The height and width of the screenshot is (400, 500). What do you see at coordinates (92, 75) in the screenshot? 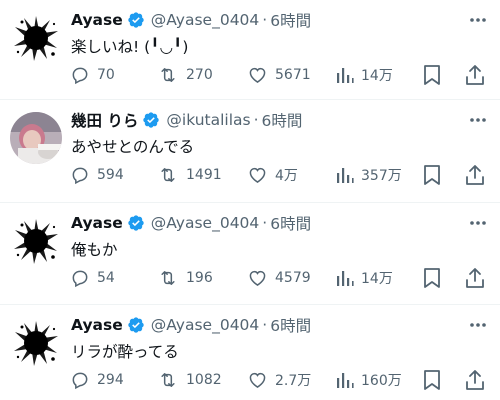
I see `reply-button: 70` at bounding box center [92, 75].